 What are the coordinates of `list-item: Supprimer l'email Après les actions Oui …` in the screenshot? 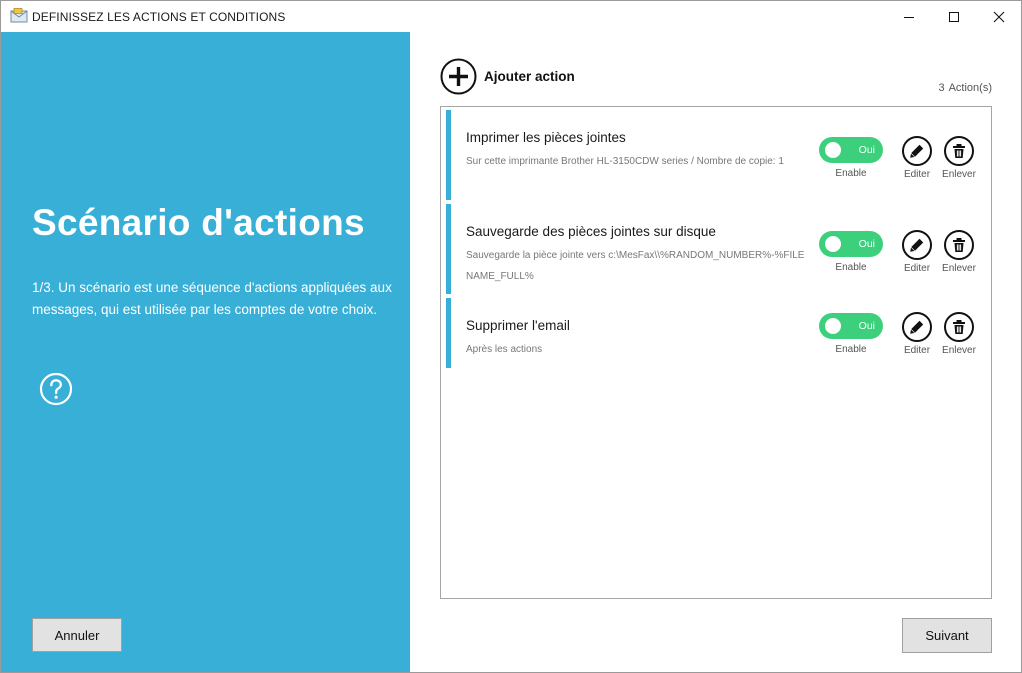 It's located at (716, 333).